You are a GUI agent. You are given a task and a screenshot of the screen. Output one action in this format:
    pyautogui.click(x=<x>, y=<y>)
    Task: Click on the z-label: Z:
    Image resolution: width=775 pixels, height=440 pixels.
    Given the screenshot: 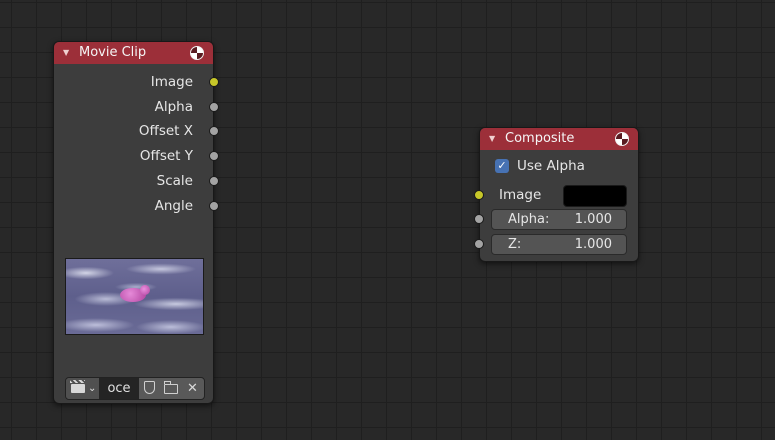 What is the action you would take?
    pyautogui.click(x=515, y=244)
    